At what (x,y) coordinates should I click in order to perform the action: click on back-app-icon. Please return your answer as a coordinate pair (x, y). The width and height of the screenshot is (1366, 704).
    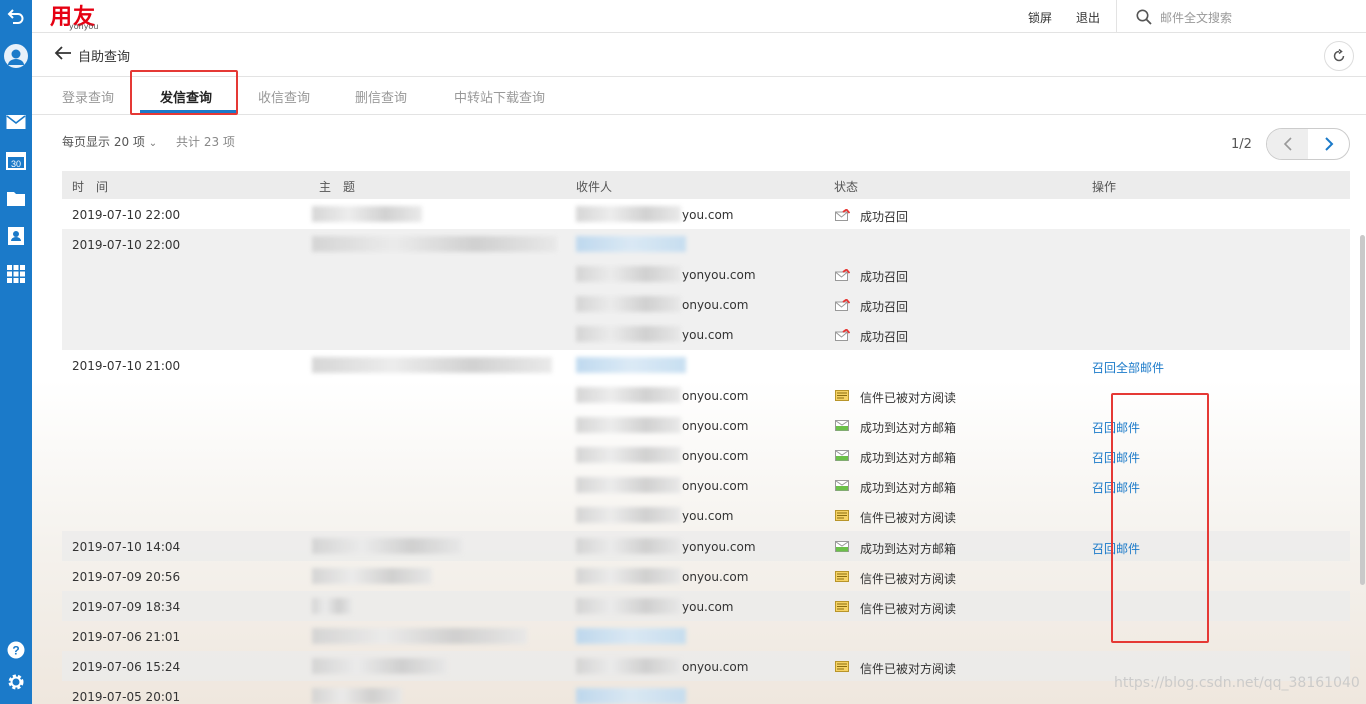
    Looking at the image, I should click on (16, 16).